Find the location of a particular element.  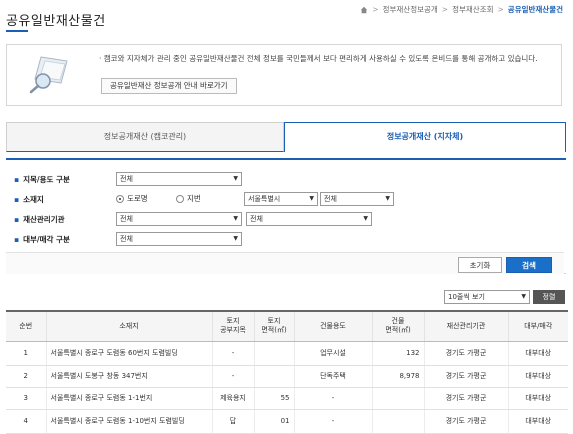

col-header: 건물 면적(㎡) is located at coordinates (397, 326).